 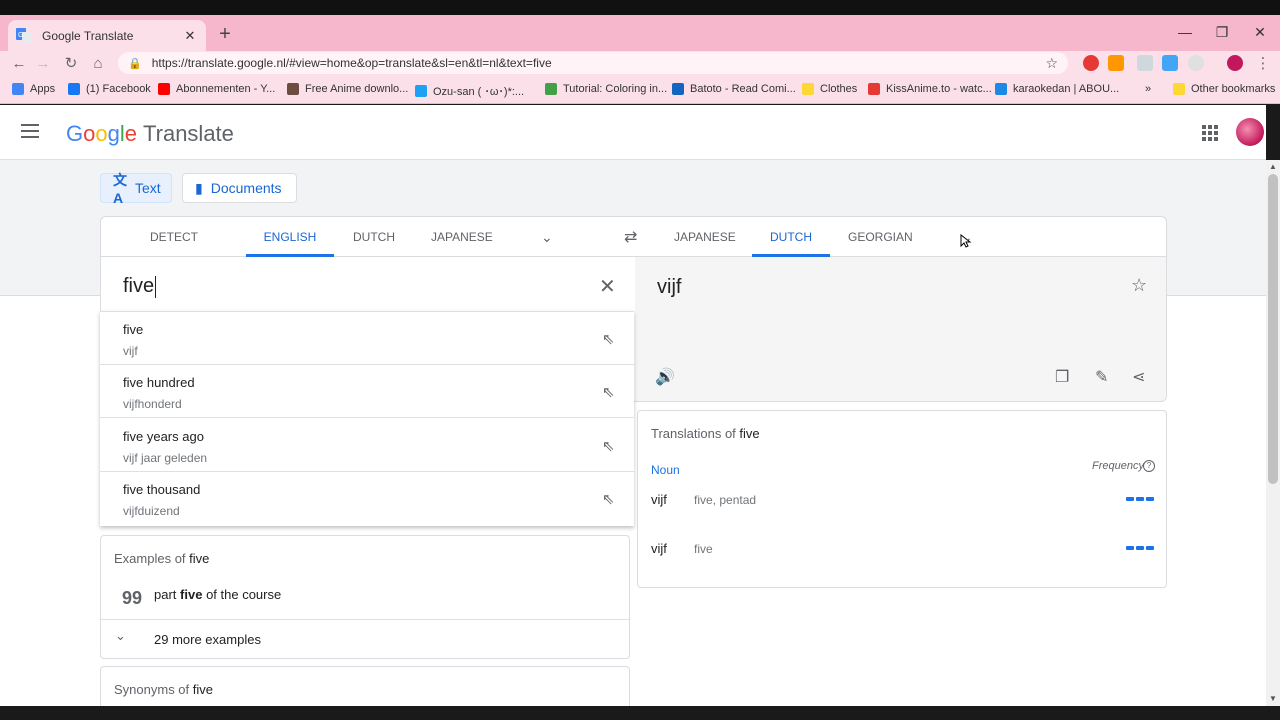 I want to click on bookmark-star-icon: ☆, so click(x=1051, y=63).